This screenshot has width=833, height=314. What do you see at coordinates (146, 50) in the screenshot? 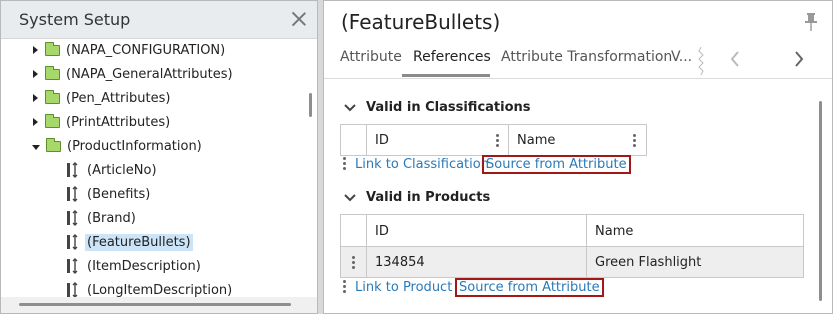
I see `tree-item-label: (NAPA_CONFIGURATION)` at bounding box center [146, 50].